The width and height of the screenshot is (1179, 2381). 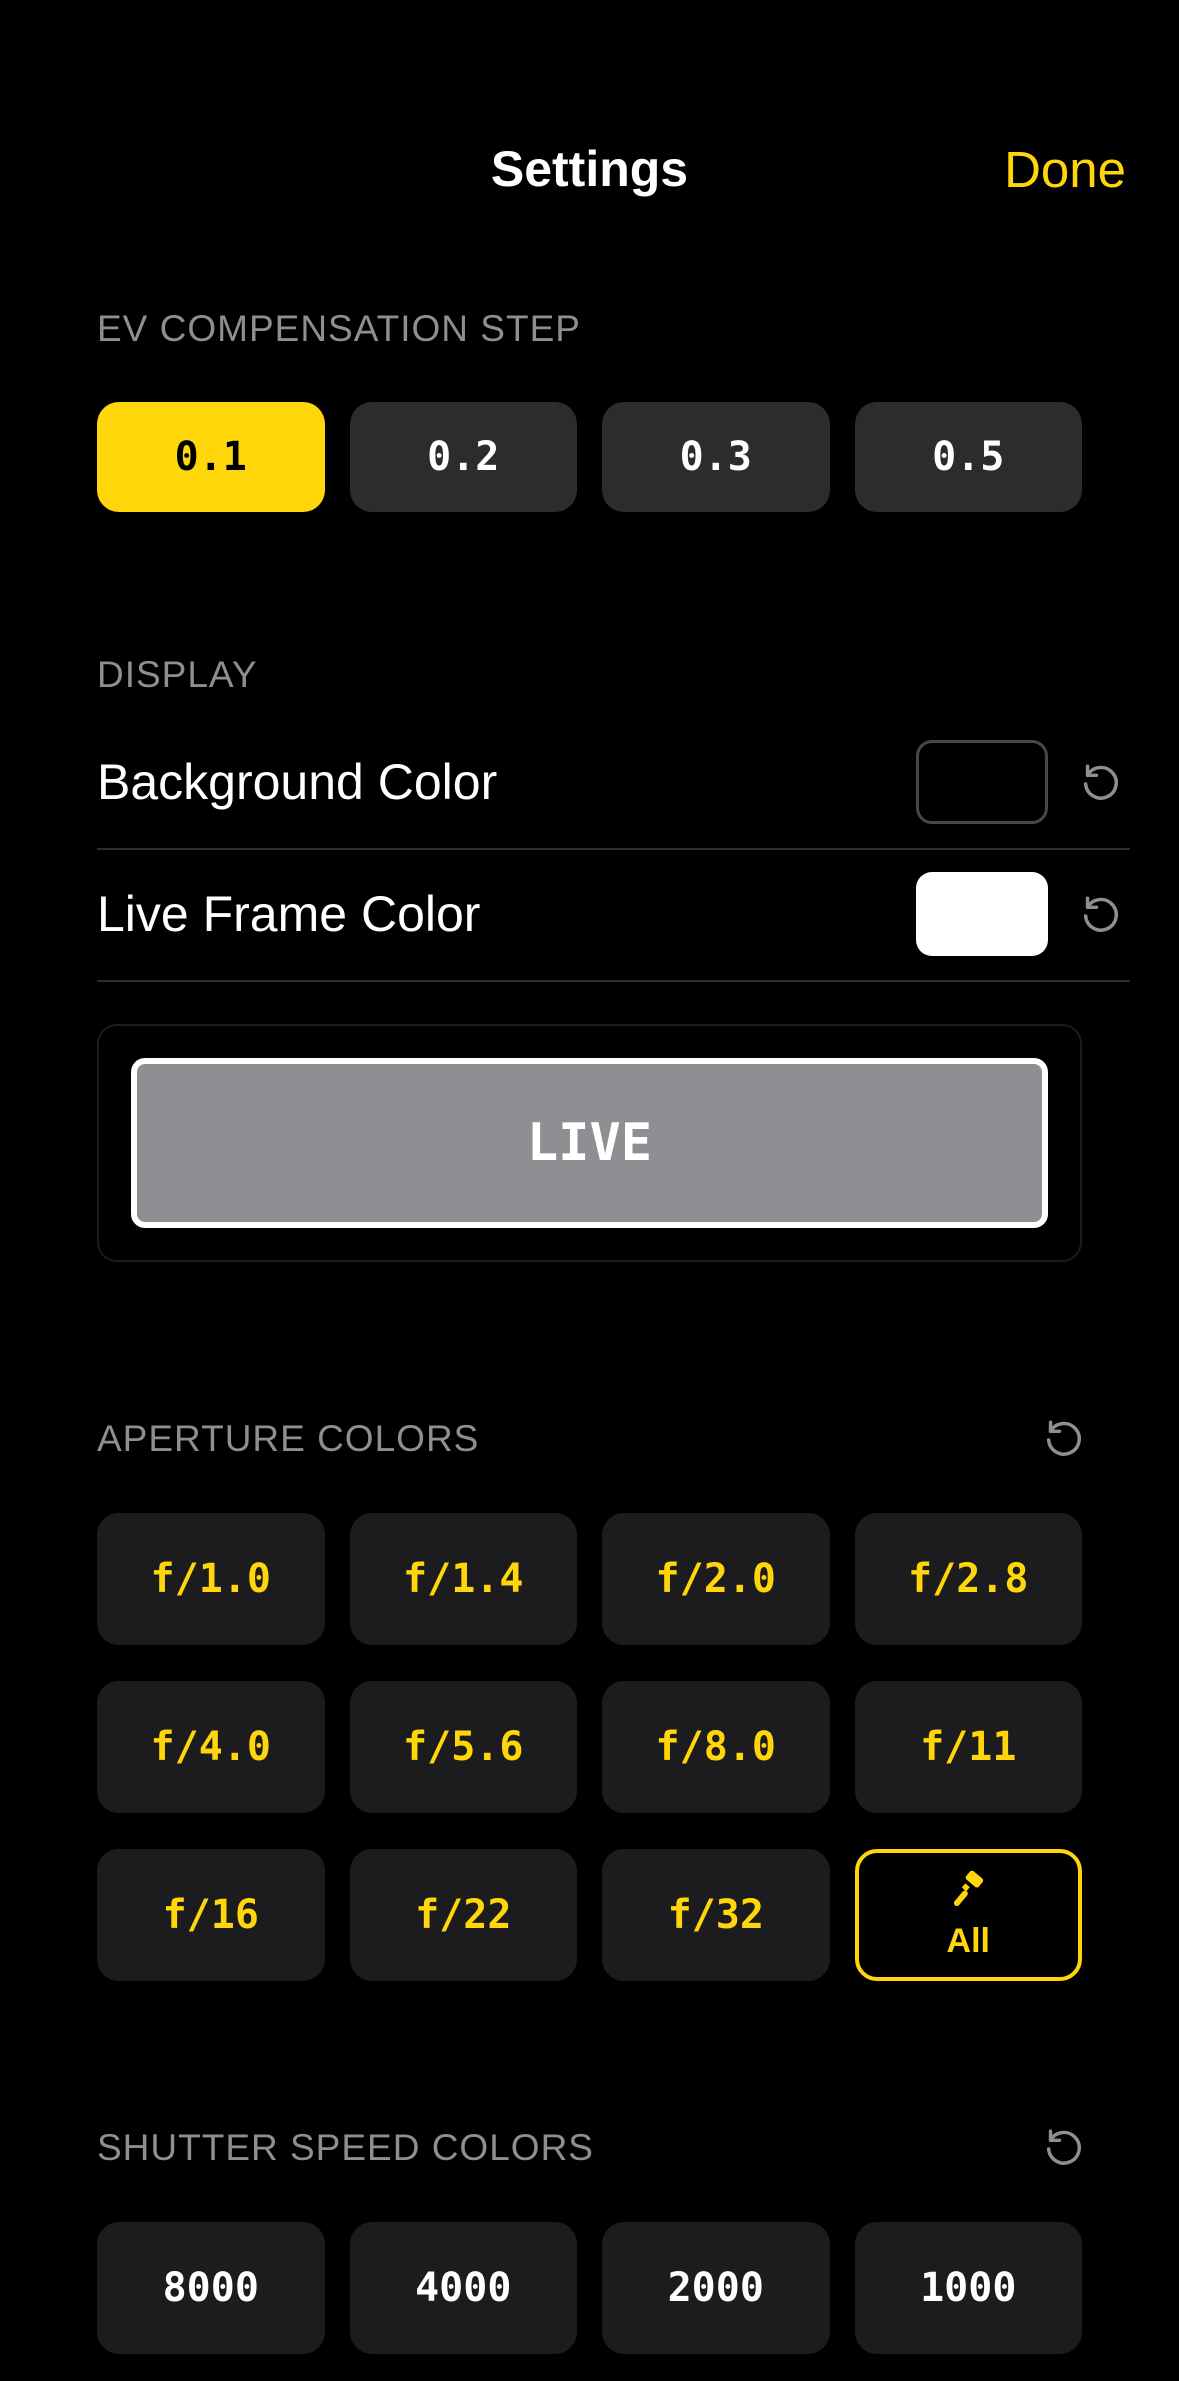 I want to click on display-section-label: DISPLAY, so click(x=177, y=674).